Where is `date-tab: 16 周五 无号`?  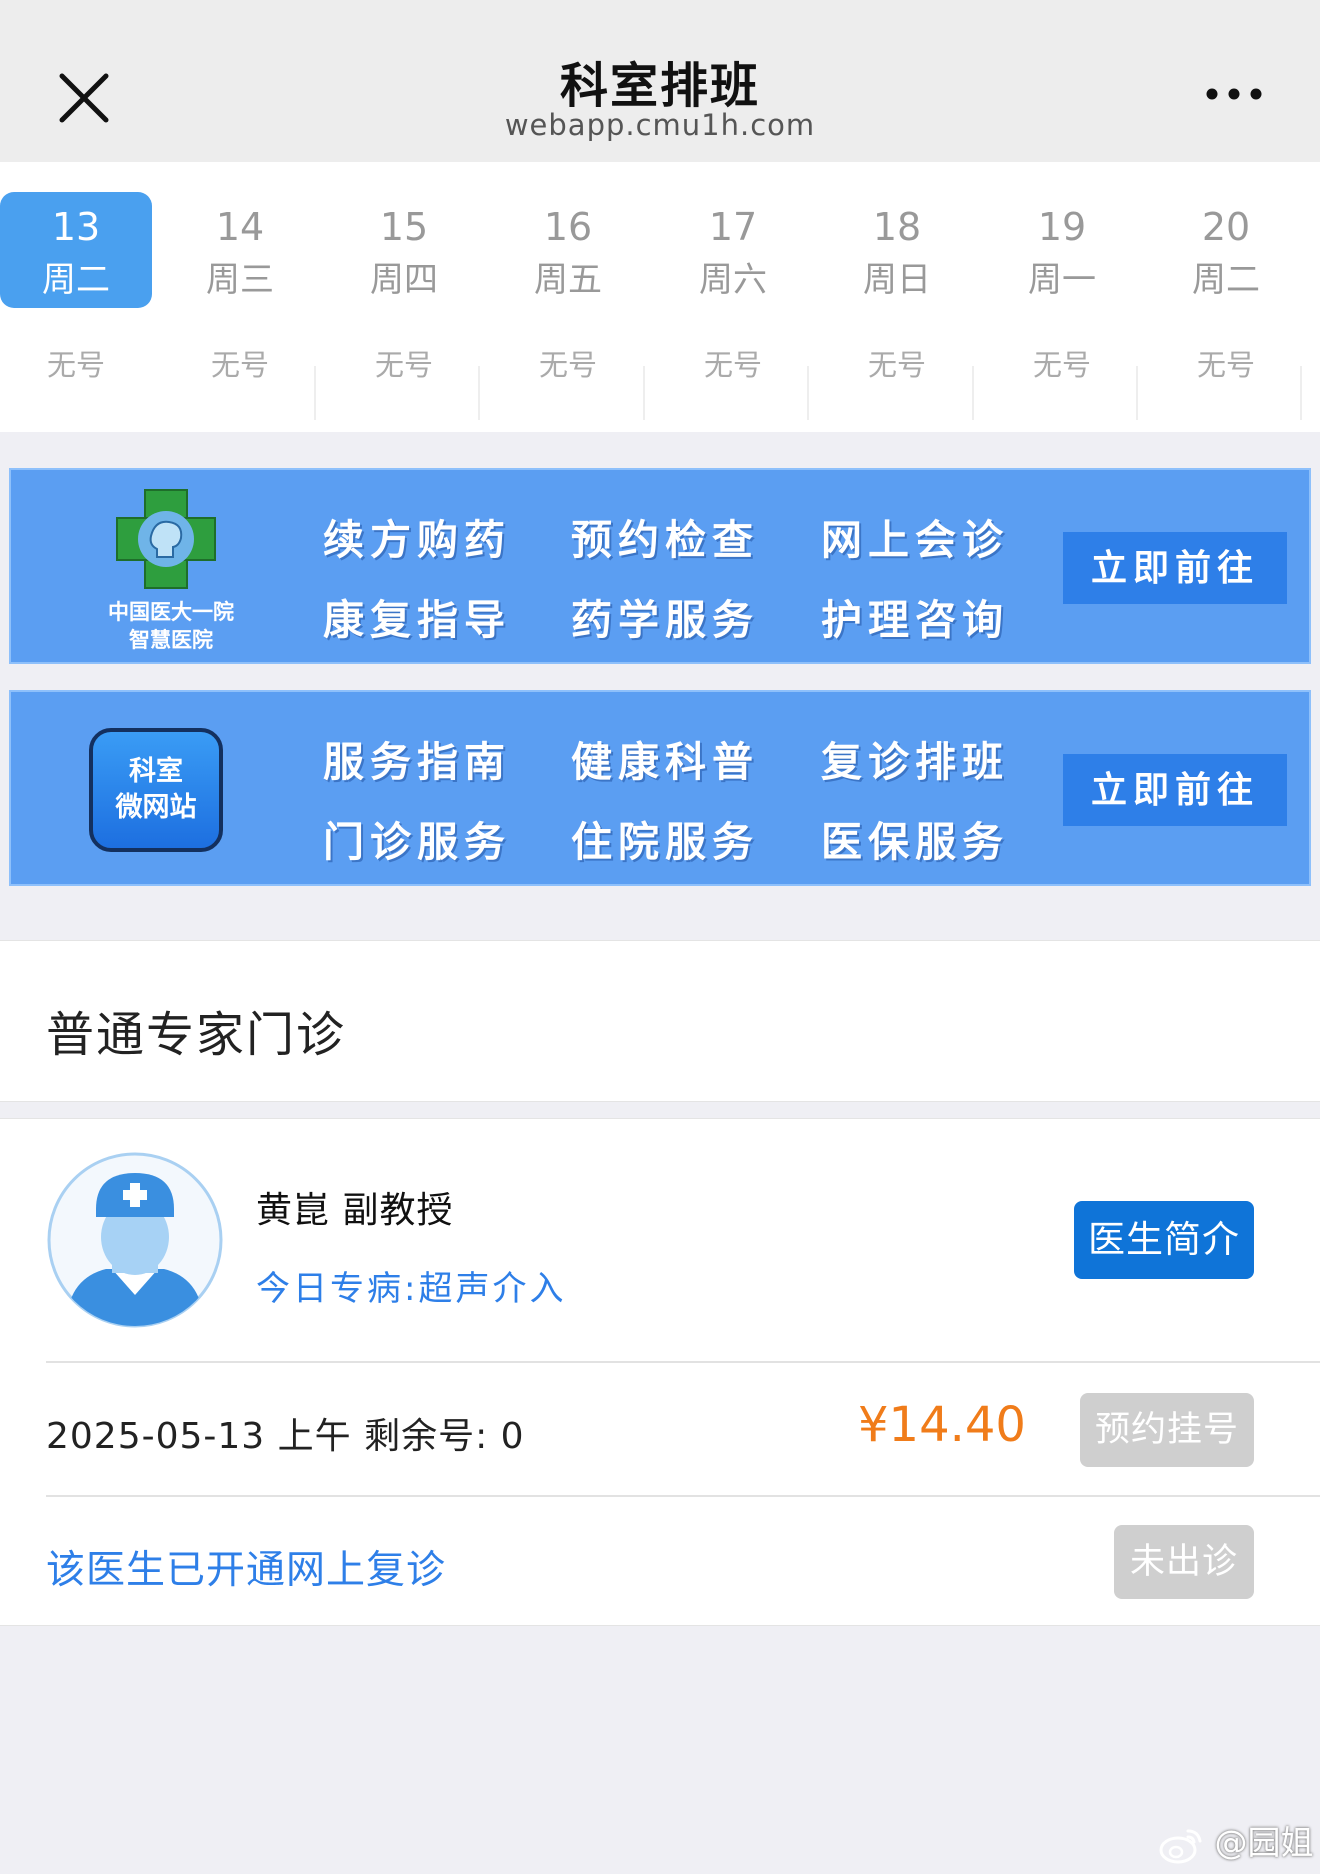 date-tab: 16 周五 无号 is located at coordinates (568, 287).